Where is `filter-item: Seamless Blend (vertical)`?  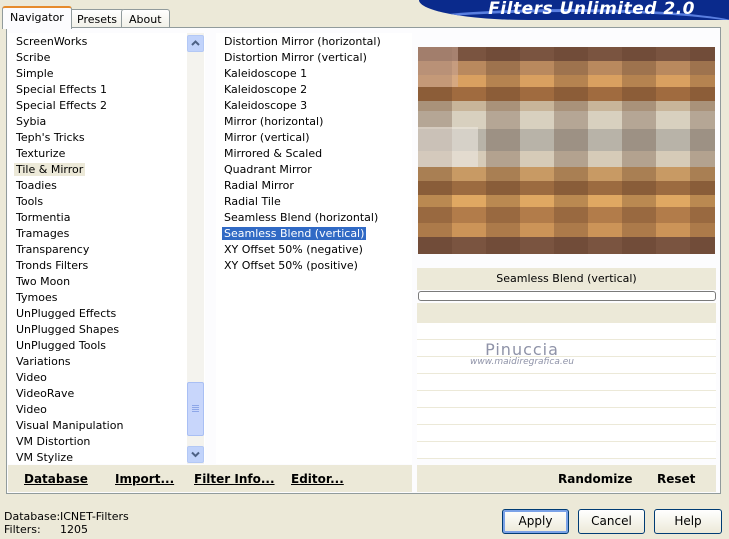
filter-item: Seamless Blend (vertical) is located at coordinates (299, 234).